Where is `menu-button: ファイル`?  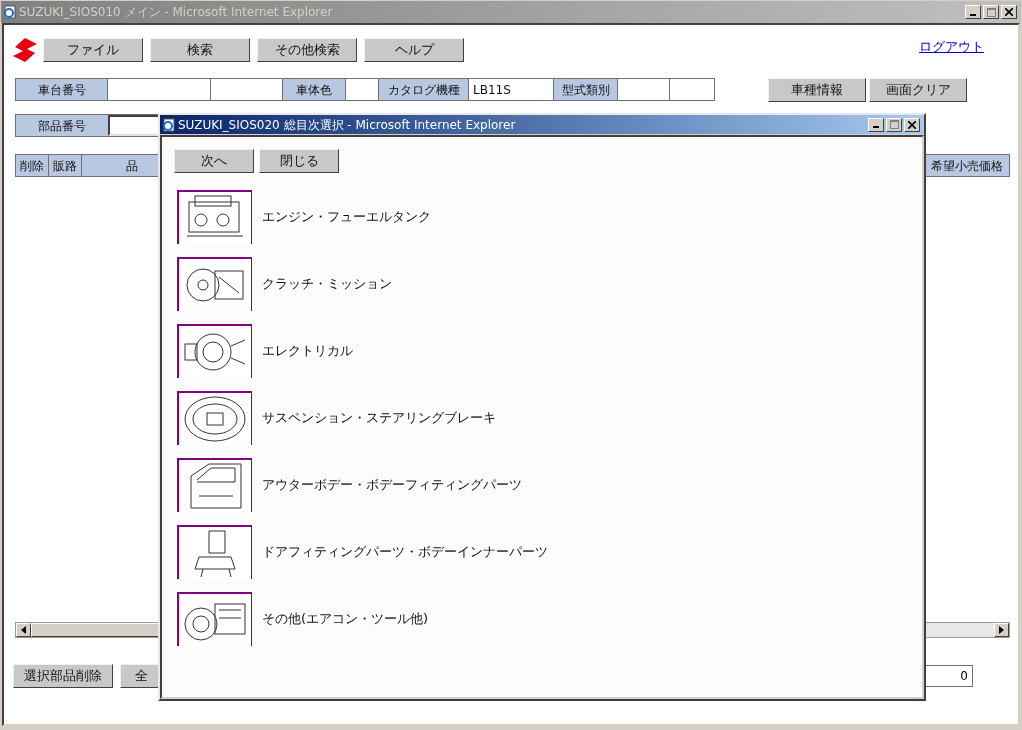 menu-button: ファイル is located at coordinates (93, 50).